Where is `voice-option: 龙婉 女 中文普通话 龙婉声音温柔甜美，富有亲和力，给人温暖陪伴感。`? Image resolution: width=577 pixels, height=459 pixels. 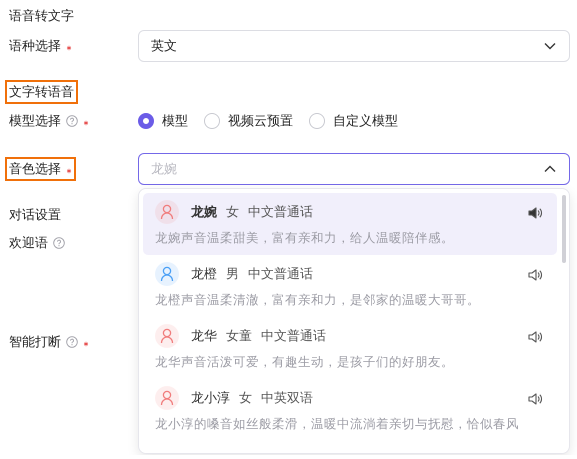 voice-option: 龙婉 女 中文普通话 龙婉声音温柔甜美，富有亲和力，给人温暖陪伴感。 is located at coordinates (350, 224).